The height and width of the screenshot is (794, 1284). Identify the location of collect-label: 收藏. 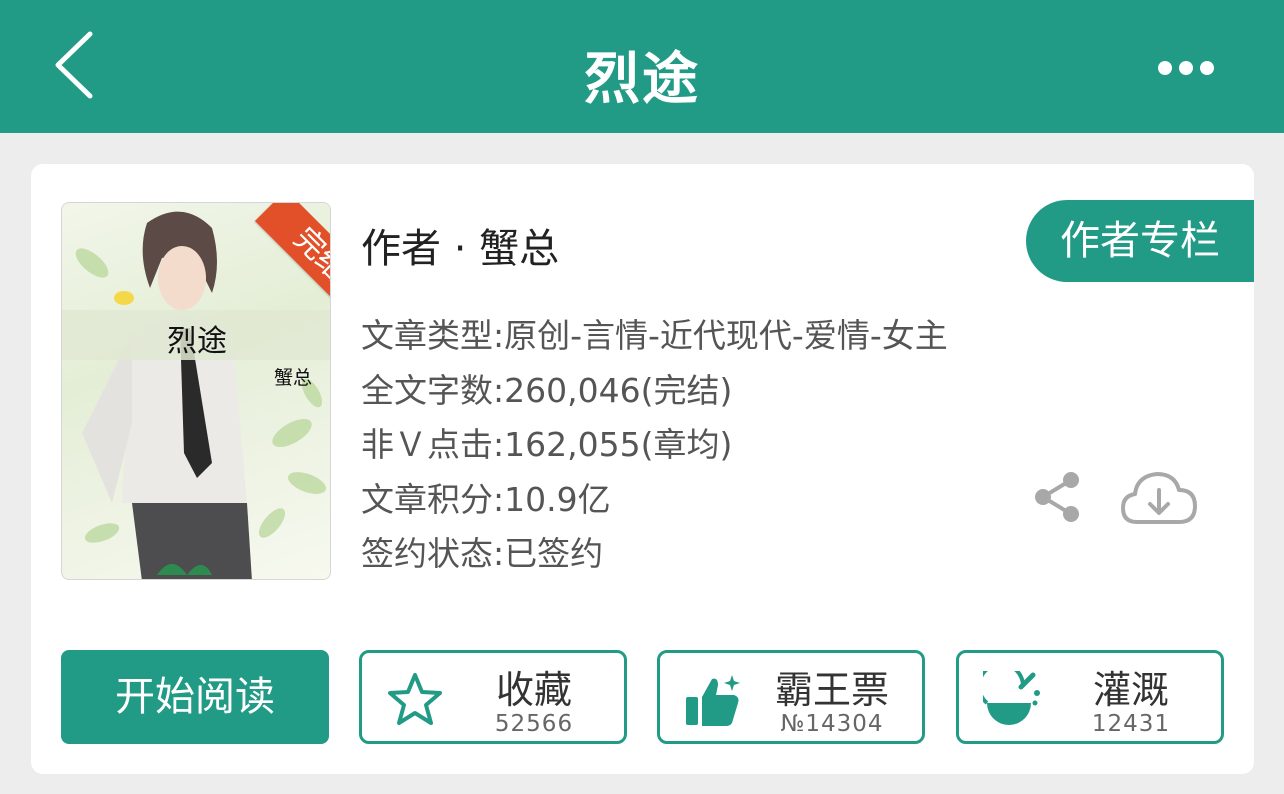
(533, 690).